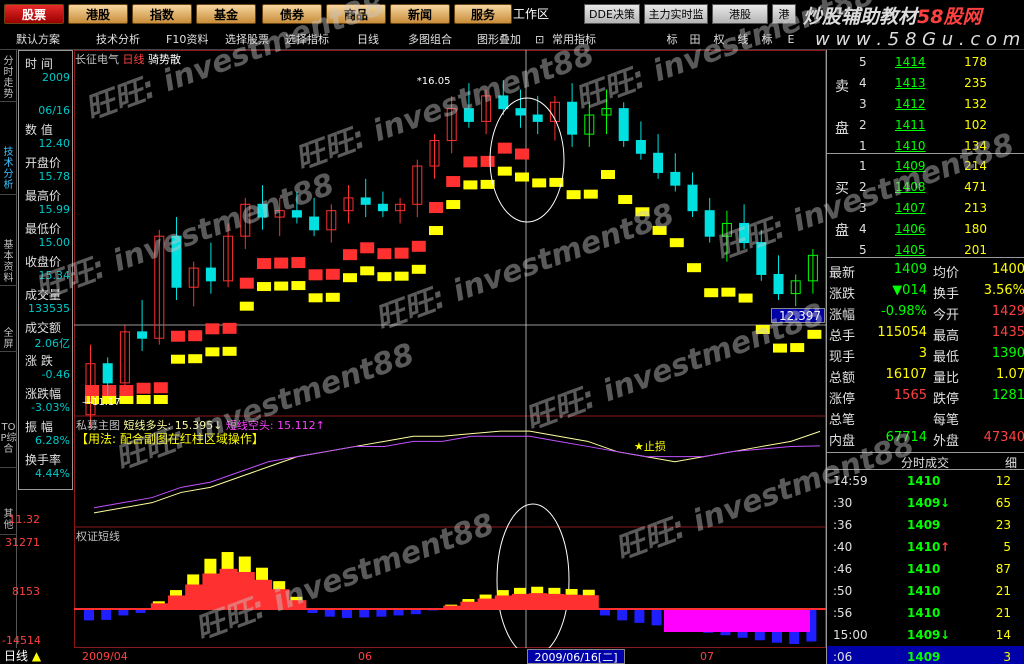  Describe the element at coordinates (676, 14) in the screenshot. I see `main-monitor-button: 主力实时监` at that location.